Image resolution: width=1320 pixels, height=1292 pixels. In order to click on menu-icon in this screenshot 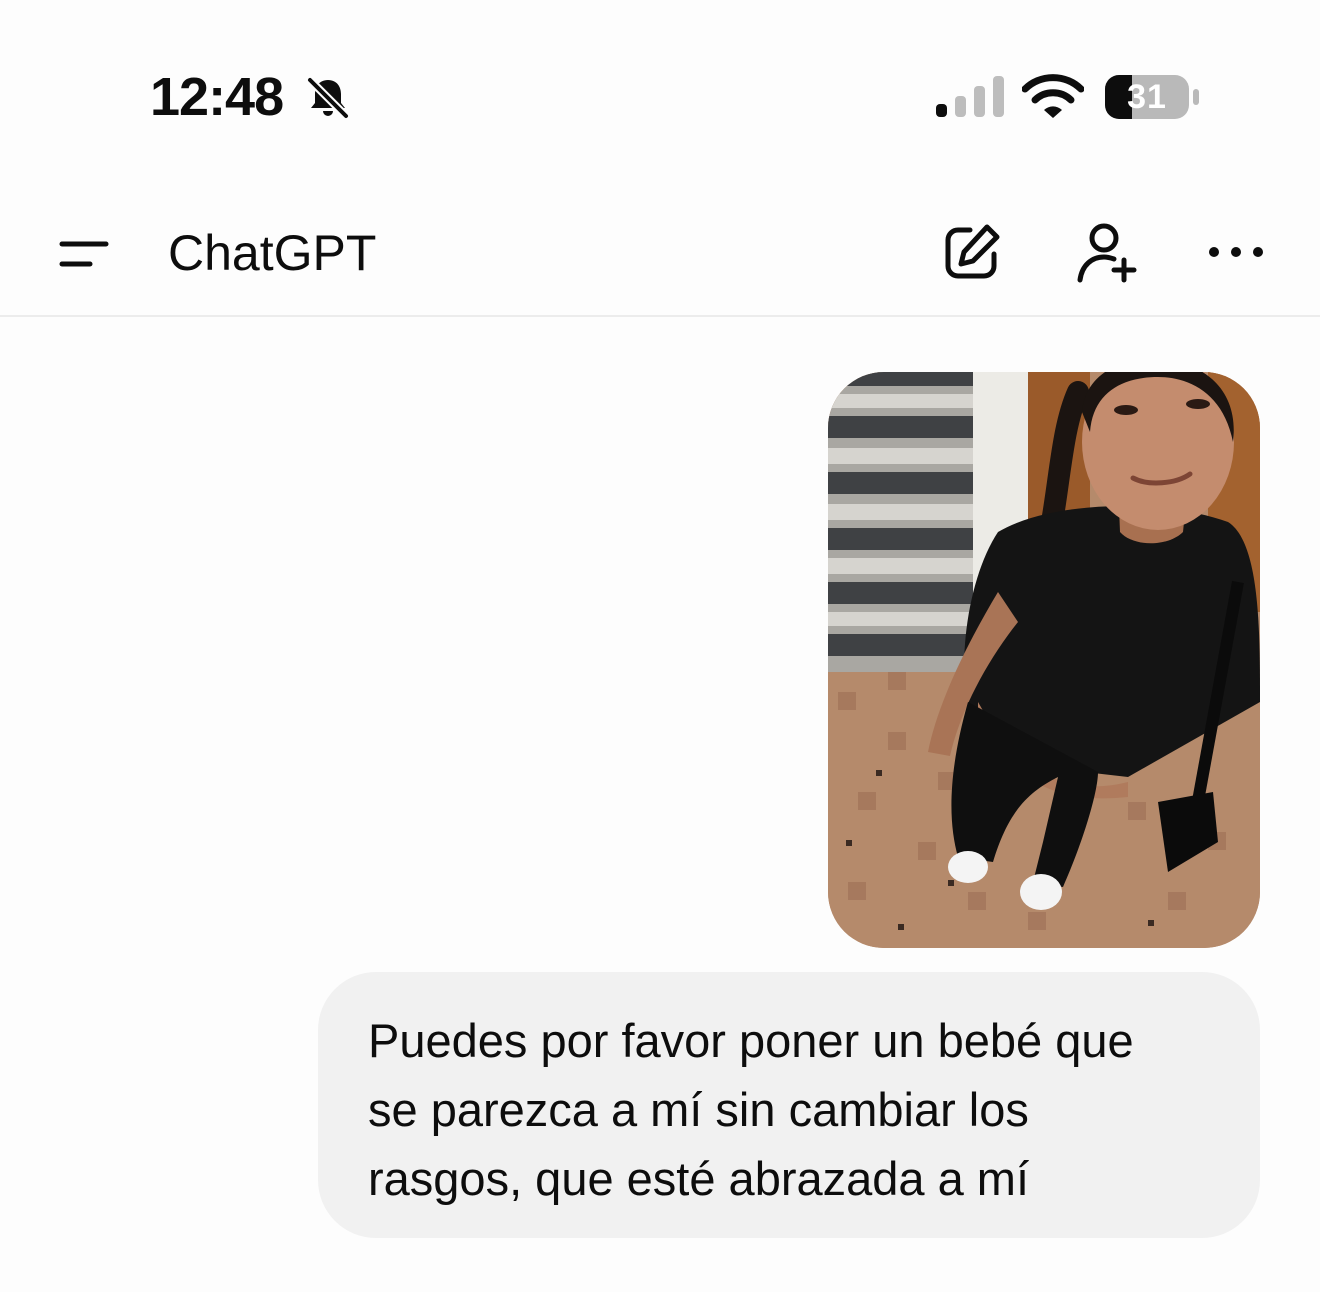, I will do `click(84, 254)`.